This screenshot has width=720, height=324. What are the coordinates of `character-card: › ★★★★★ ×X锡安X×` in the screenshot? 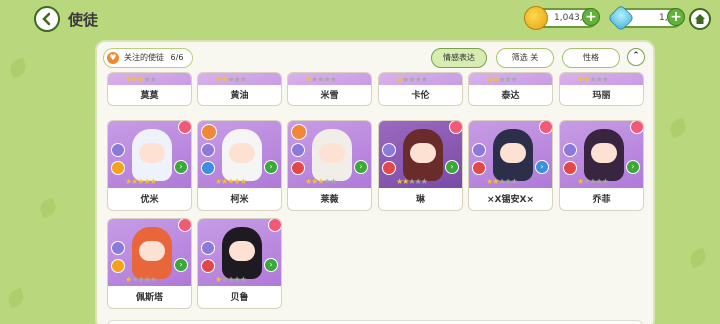 It's located at (510, 165).